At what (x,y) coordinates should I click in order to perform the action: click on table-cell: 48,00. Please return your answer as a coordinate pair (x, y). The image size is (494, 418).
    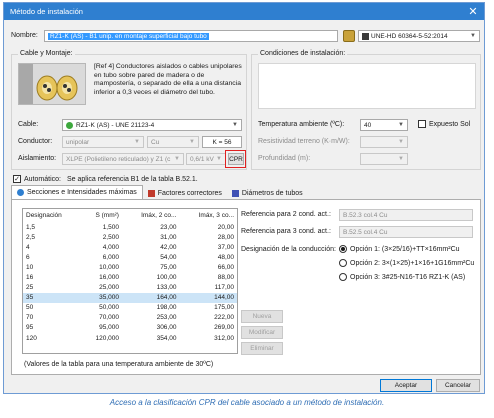
    Looking at the image, I should click on (225, 257).